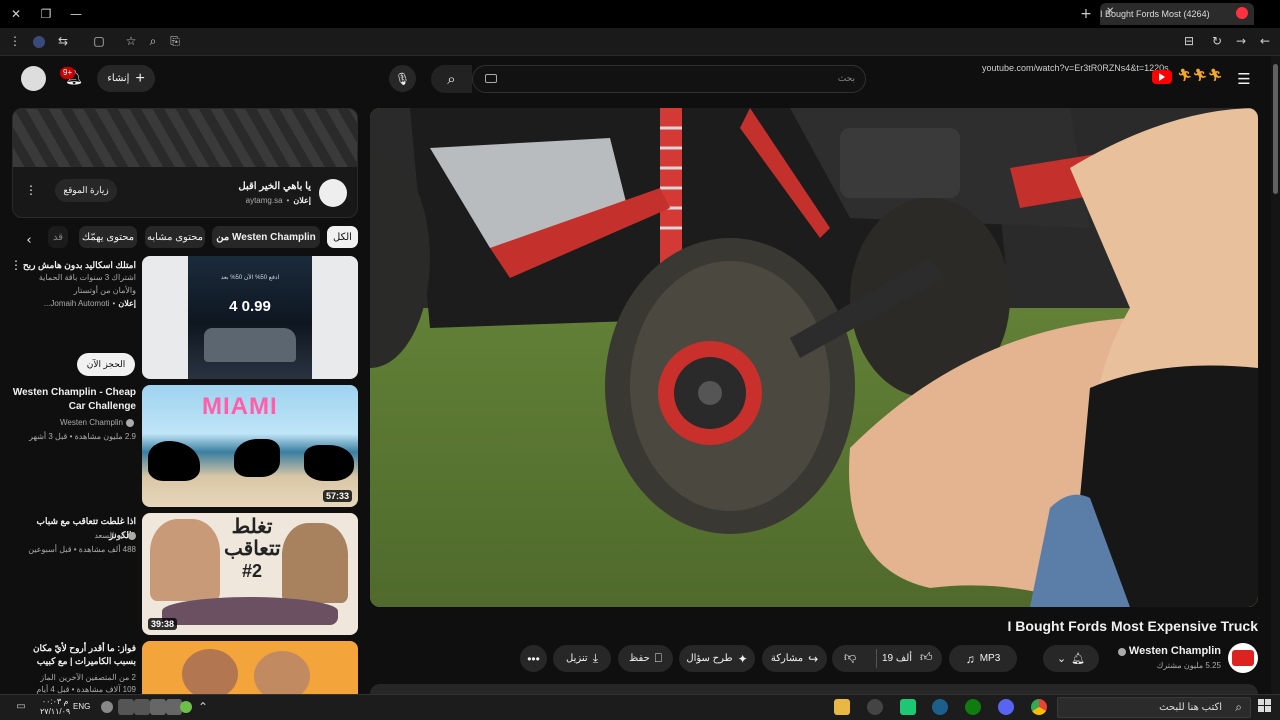 Image resolution: width=1280 pixels, height=720 pixels. What do you see at coordinates (897, 658) in the screenshot?
I see `like-count: 19 ألف` at bounding box center [897, 658].